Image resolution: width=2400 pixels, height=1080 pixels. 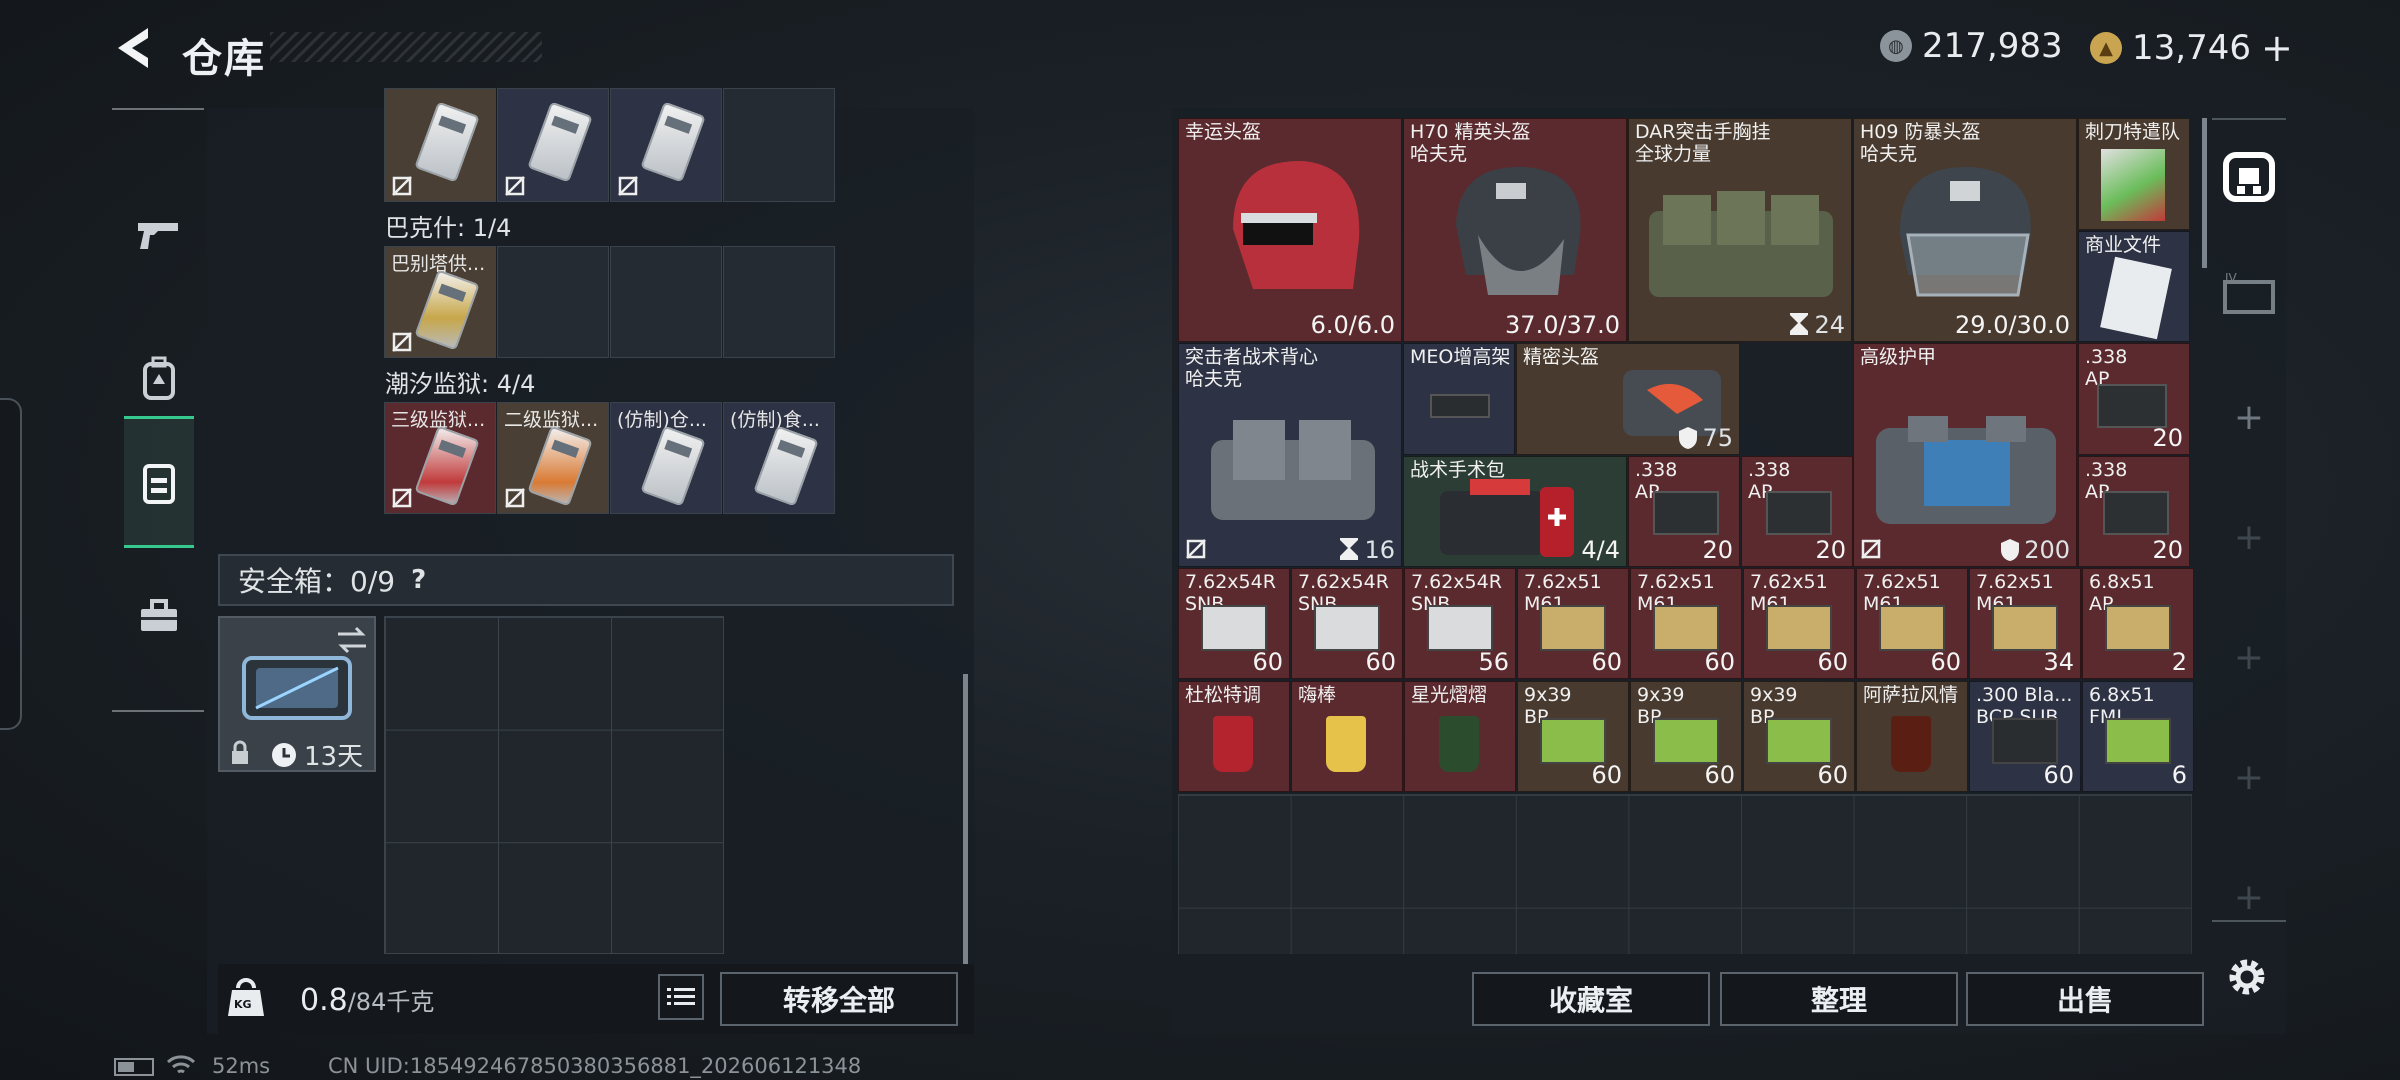 I want to click on currency-2: ▲ 13,746 +, so click(x=2191, y=48).